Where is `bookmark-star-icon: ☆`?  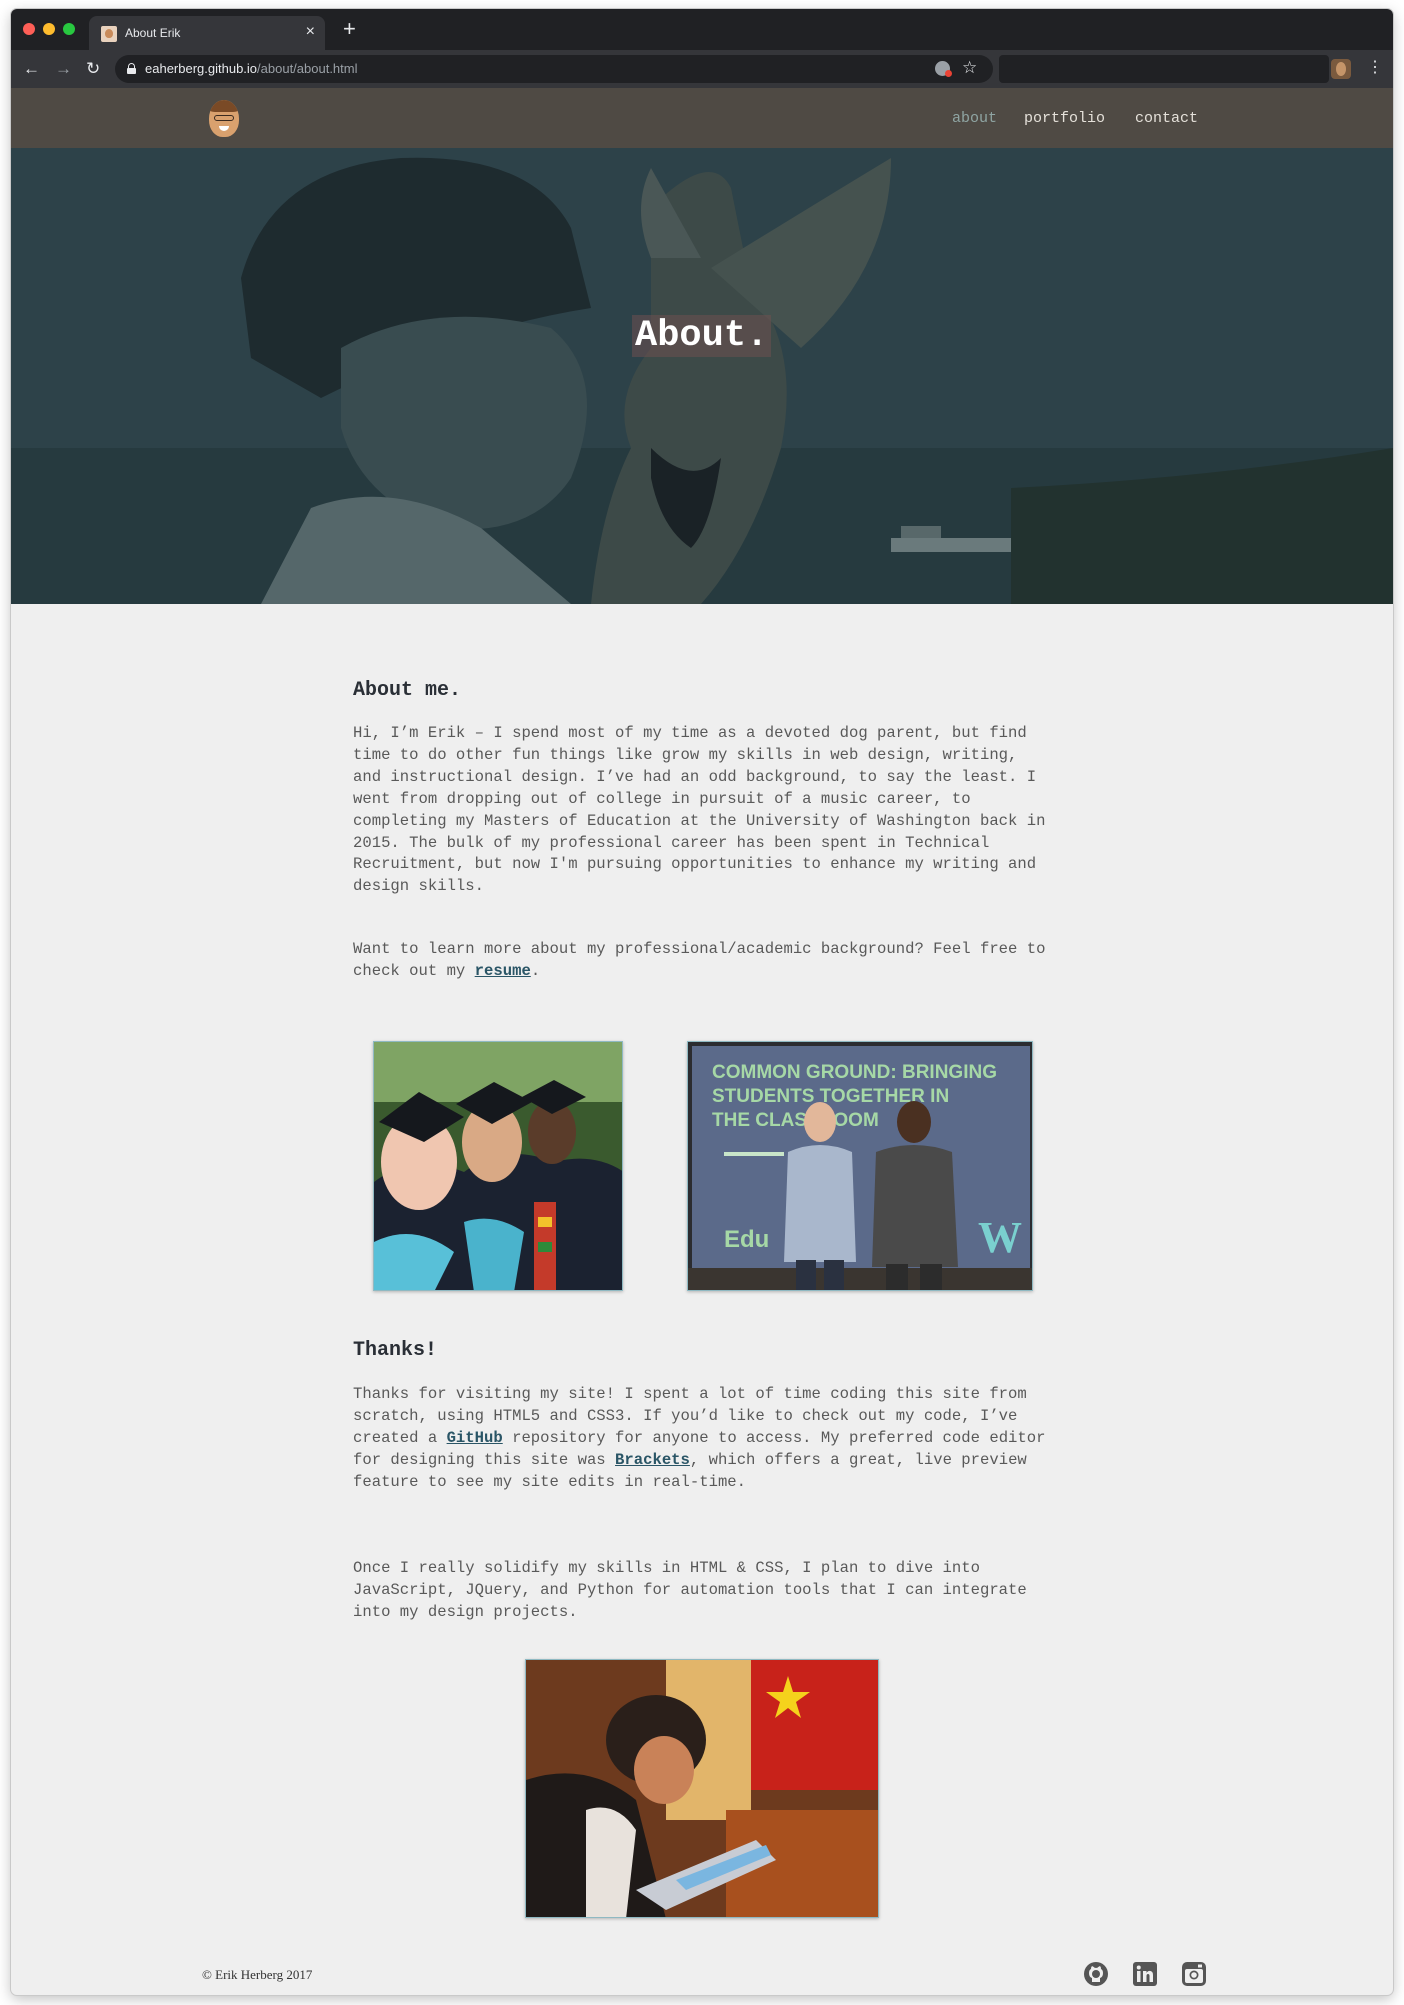 bookmark-star-icon: ☆ is located at coordinates (969, 68).